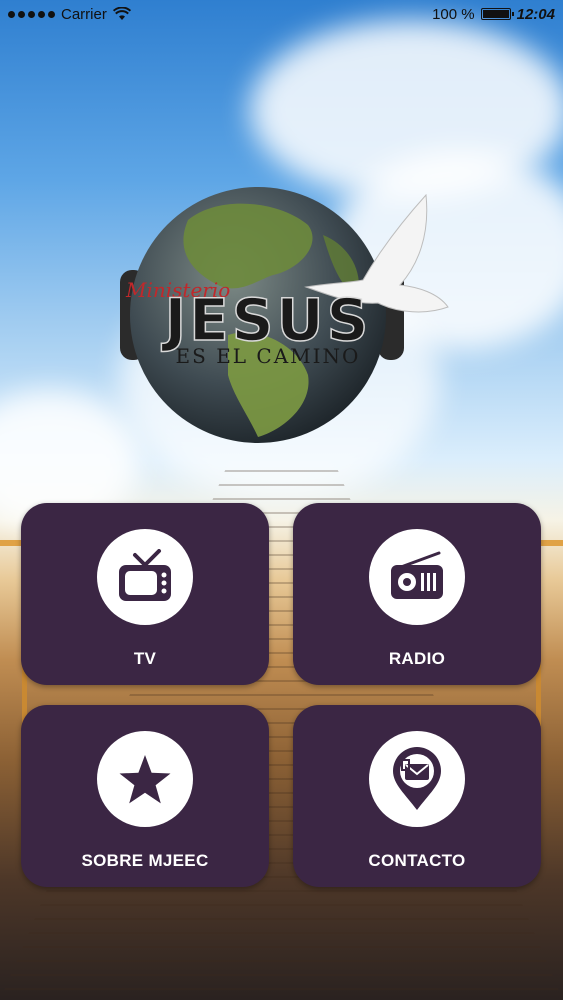 Image resolution: width=563 pixels, height=1000 pixels. I want to click on tv-button: TV, so click(145, 594).